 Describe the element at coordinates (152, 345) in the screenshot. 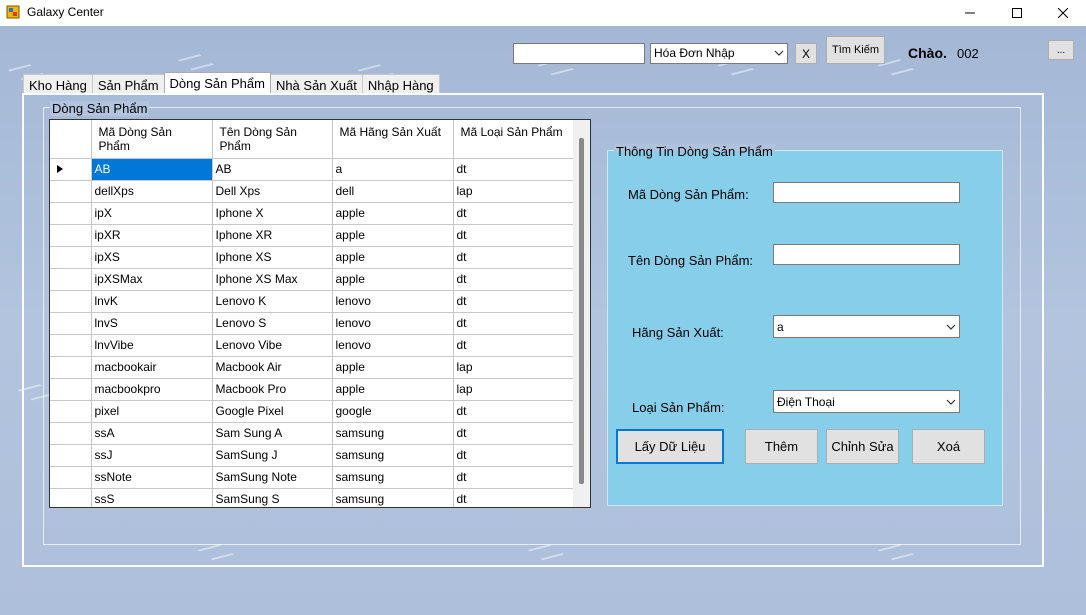

I see `table-cell: lnvVibe` at that location.